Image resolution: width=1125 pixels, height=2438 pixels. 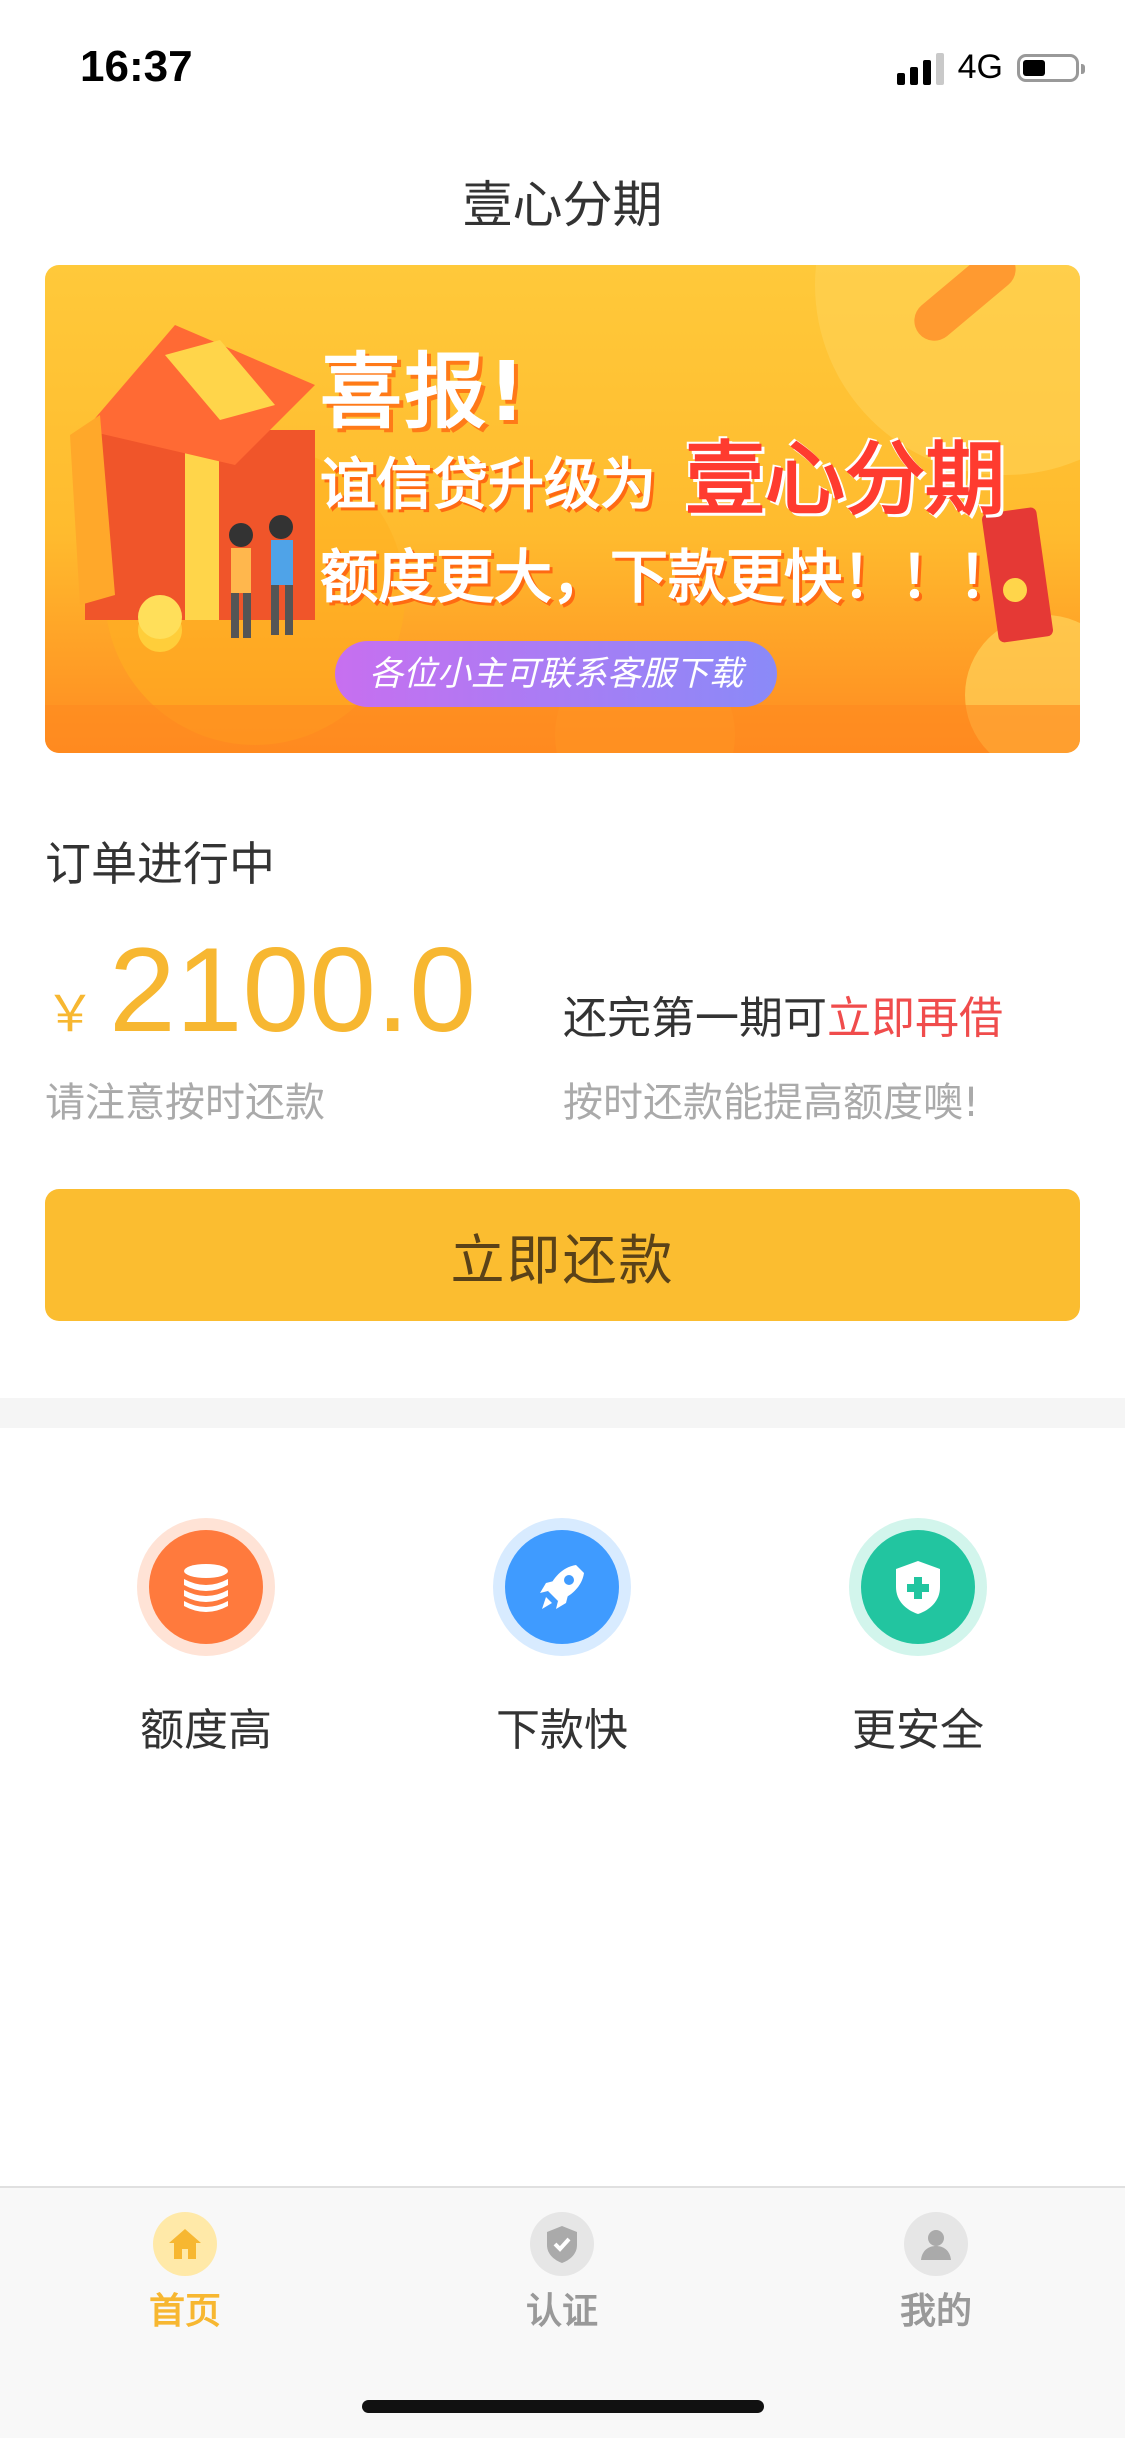 I want to click on amount-note: 请注意按时还款, so click(x=185, y=1103).